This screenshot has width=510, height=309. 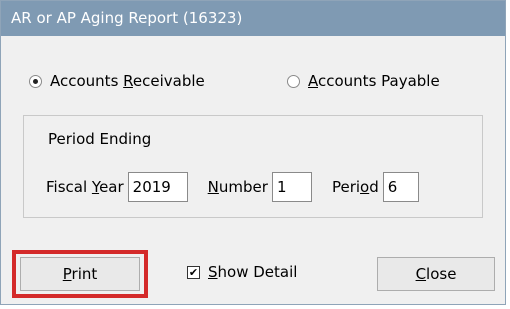 I want to click on close-button: Close, so click(x=436, y=274).